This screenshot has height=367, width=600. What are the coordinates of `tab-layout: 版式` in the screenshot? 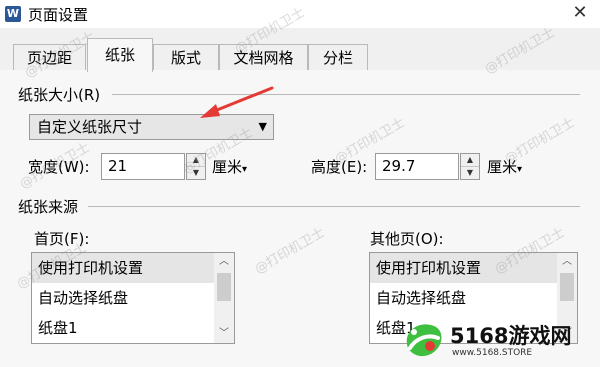 It's located at (186, 57).